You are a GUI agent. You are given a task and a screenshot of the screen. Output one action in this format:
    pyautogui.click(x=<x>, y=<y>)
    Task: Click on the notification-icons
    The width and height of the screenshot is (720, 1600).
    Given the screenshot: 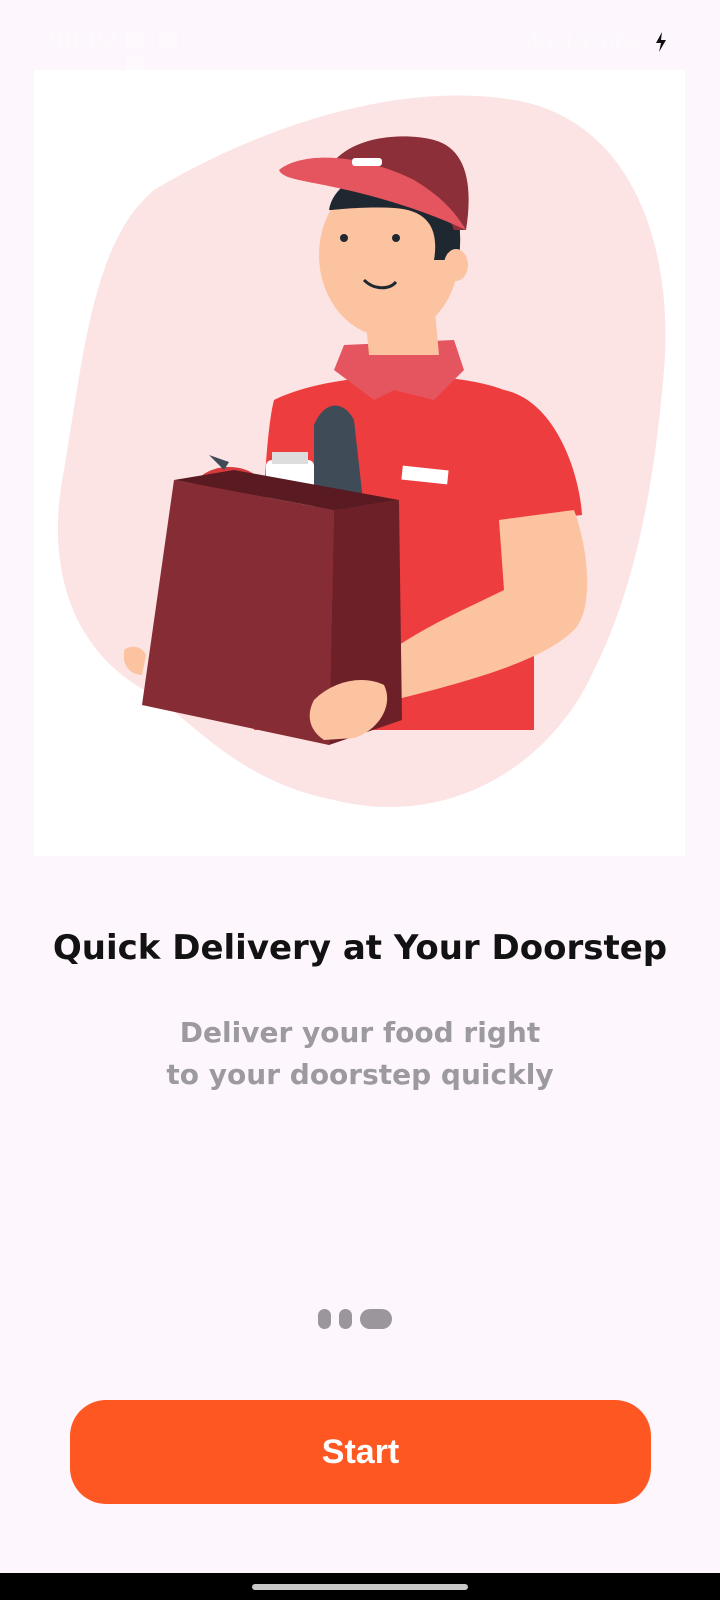 What is the action you would take?
    pyautogui.click(x=171, y=52)
    